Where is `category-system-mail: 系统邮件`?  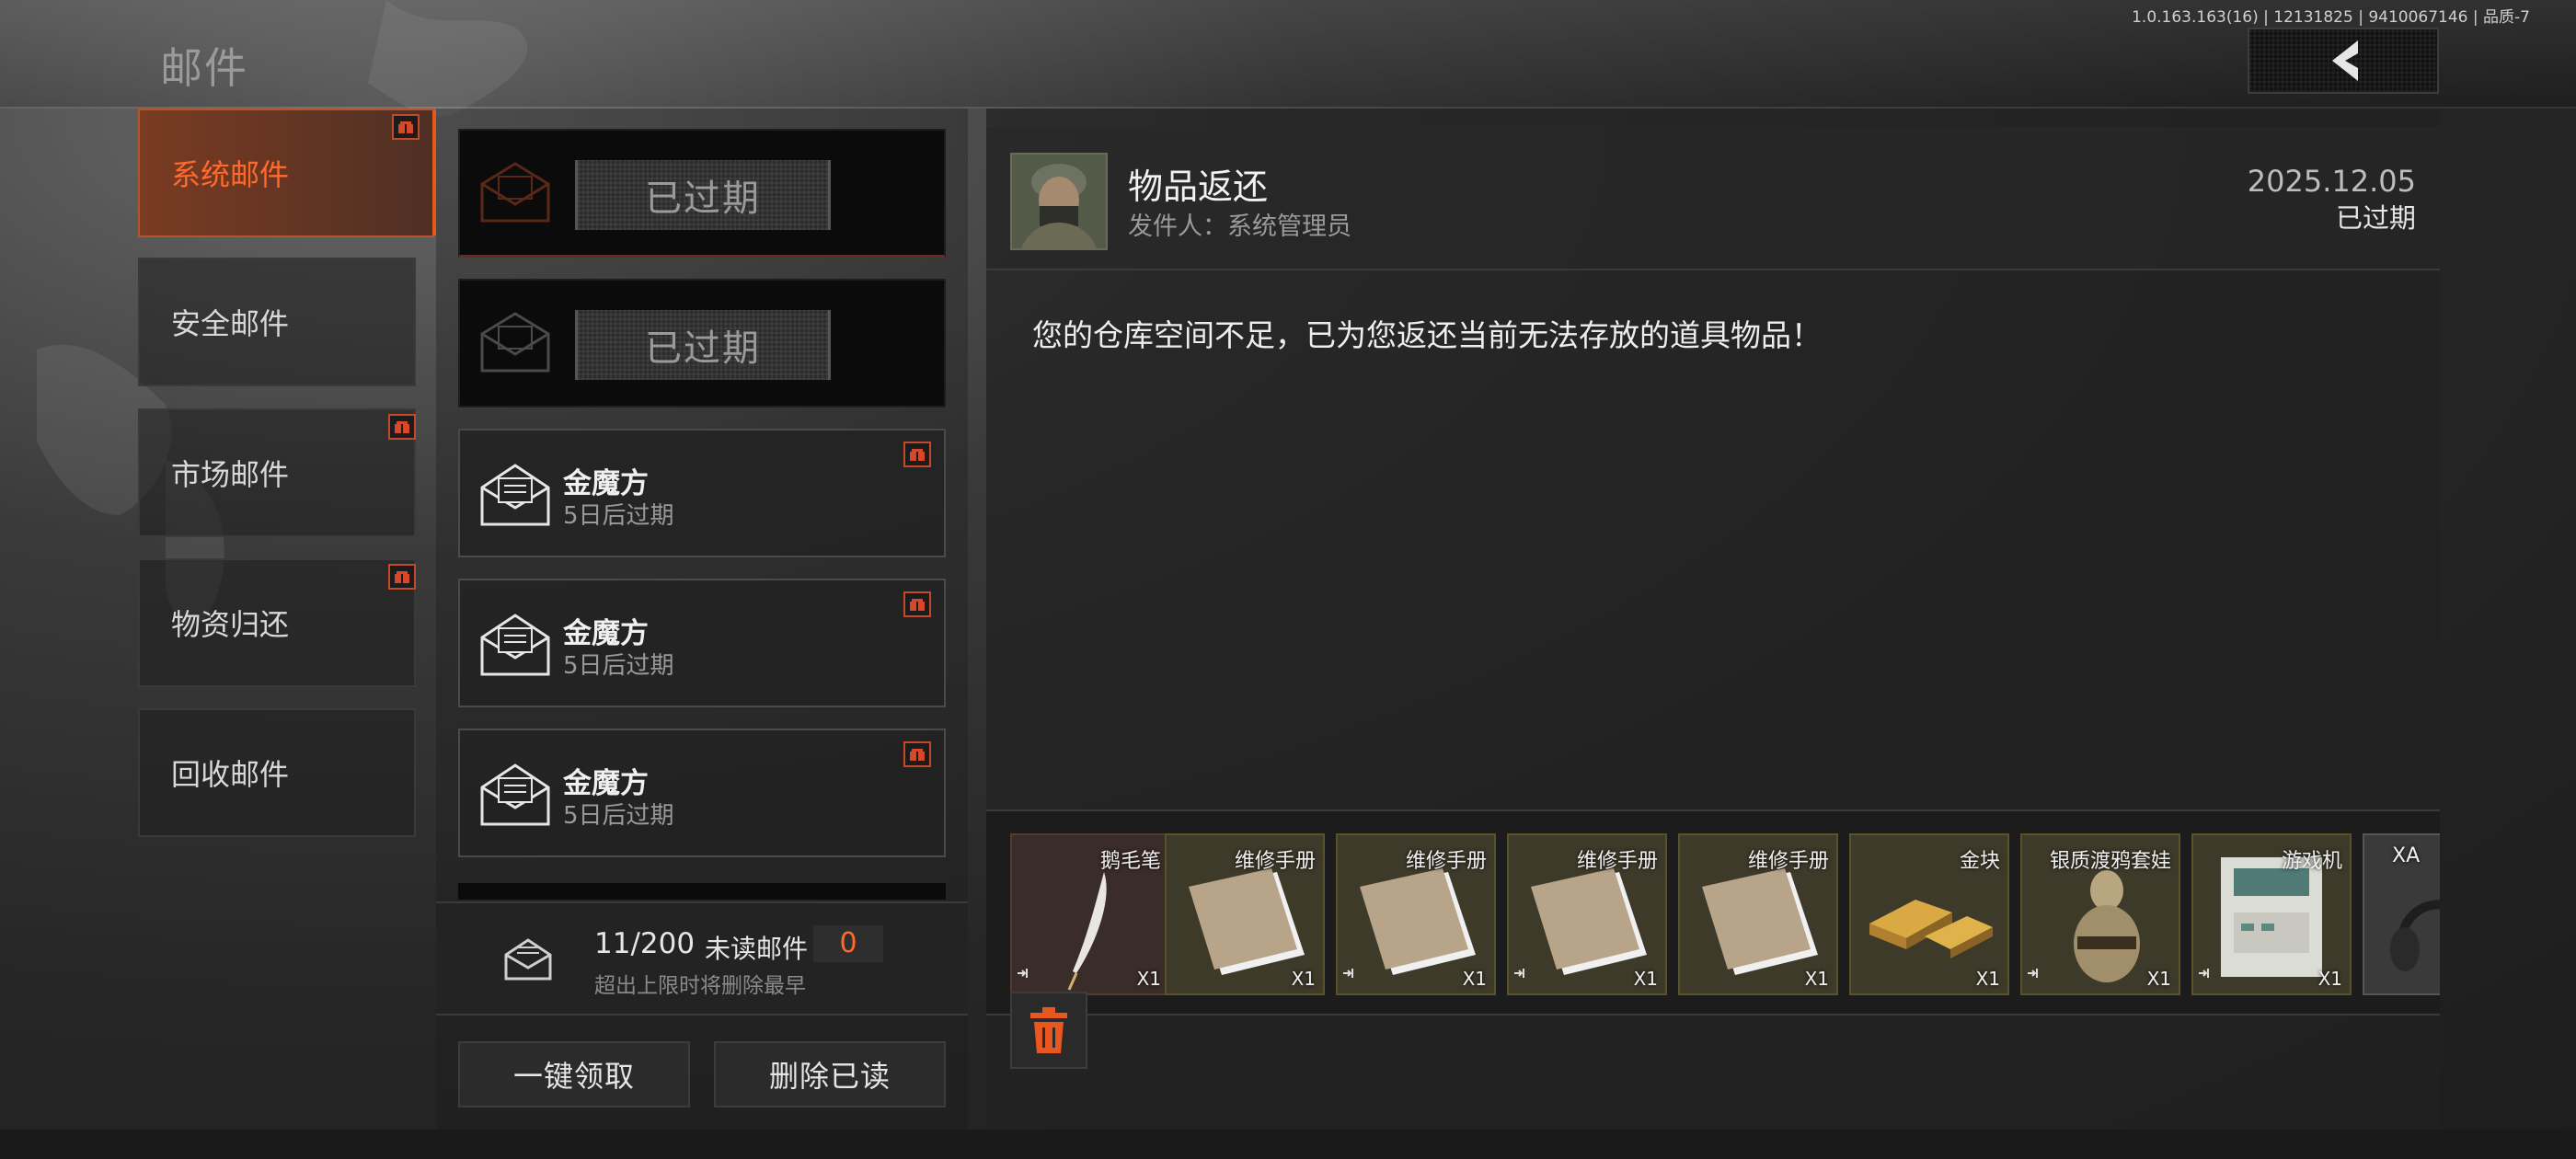
category-system-mail: 系统邮件 is located at coordinates (287, 173).